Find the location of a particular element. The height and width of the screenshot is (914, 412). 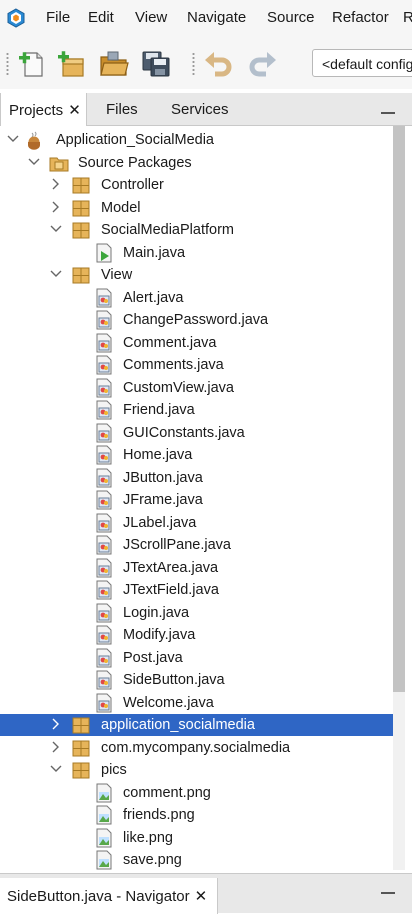

tree-row: JFrame.java is located at coordinates (196, 500).